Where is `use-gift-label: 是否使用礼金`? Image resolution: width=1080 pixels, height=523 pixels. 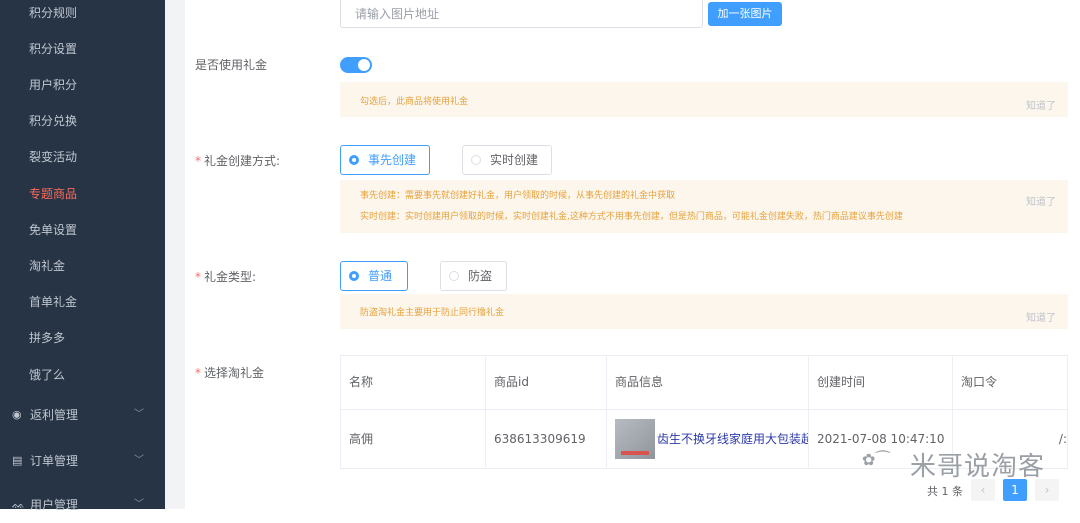 use-gift-label: 是否使用礼金 is located at coordinates (231, 65).